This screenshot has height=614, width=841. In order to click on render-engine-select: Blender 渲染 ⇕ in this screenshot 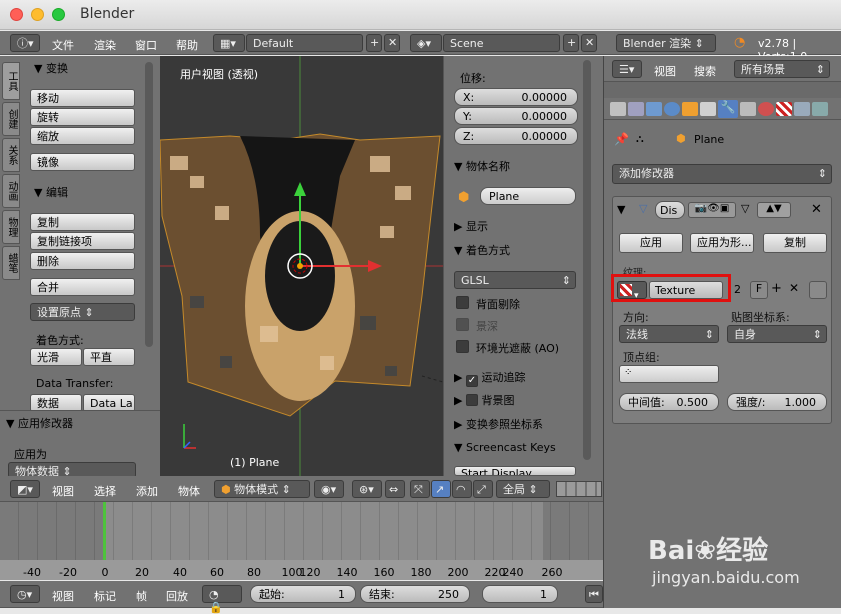, I will do `click(666, 43)`.